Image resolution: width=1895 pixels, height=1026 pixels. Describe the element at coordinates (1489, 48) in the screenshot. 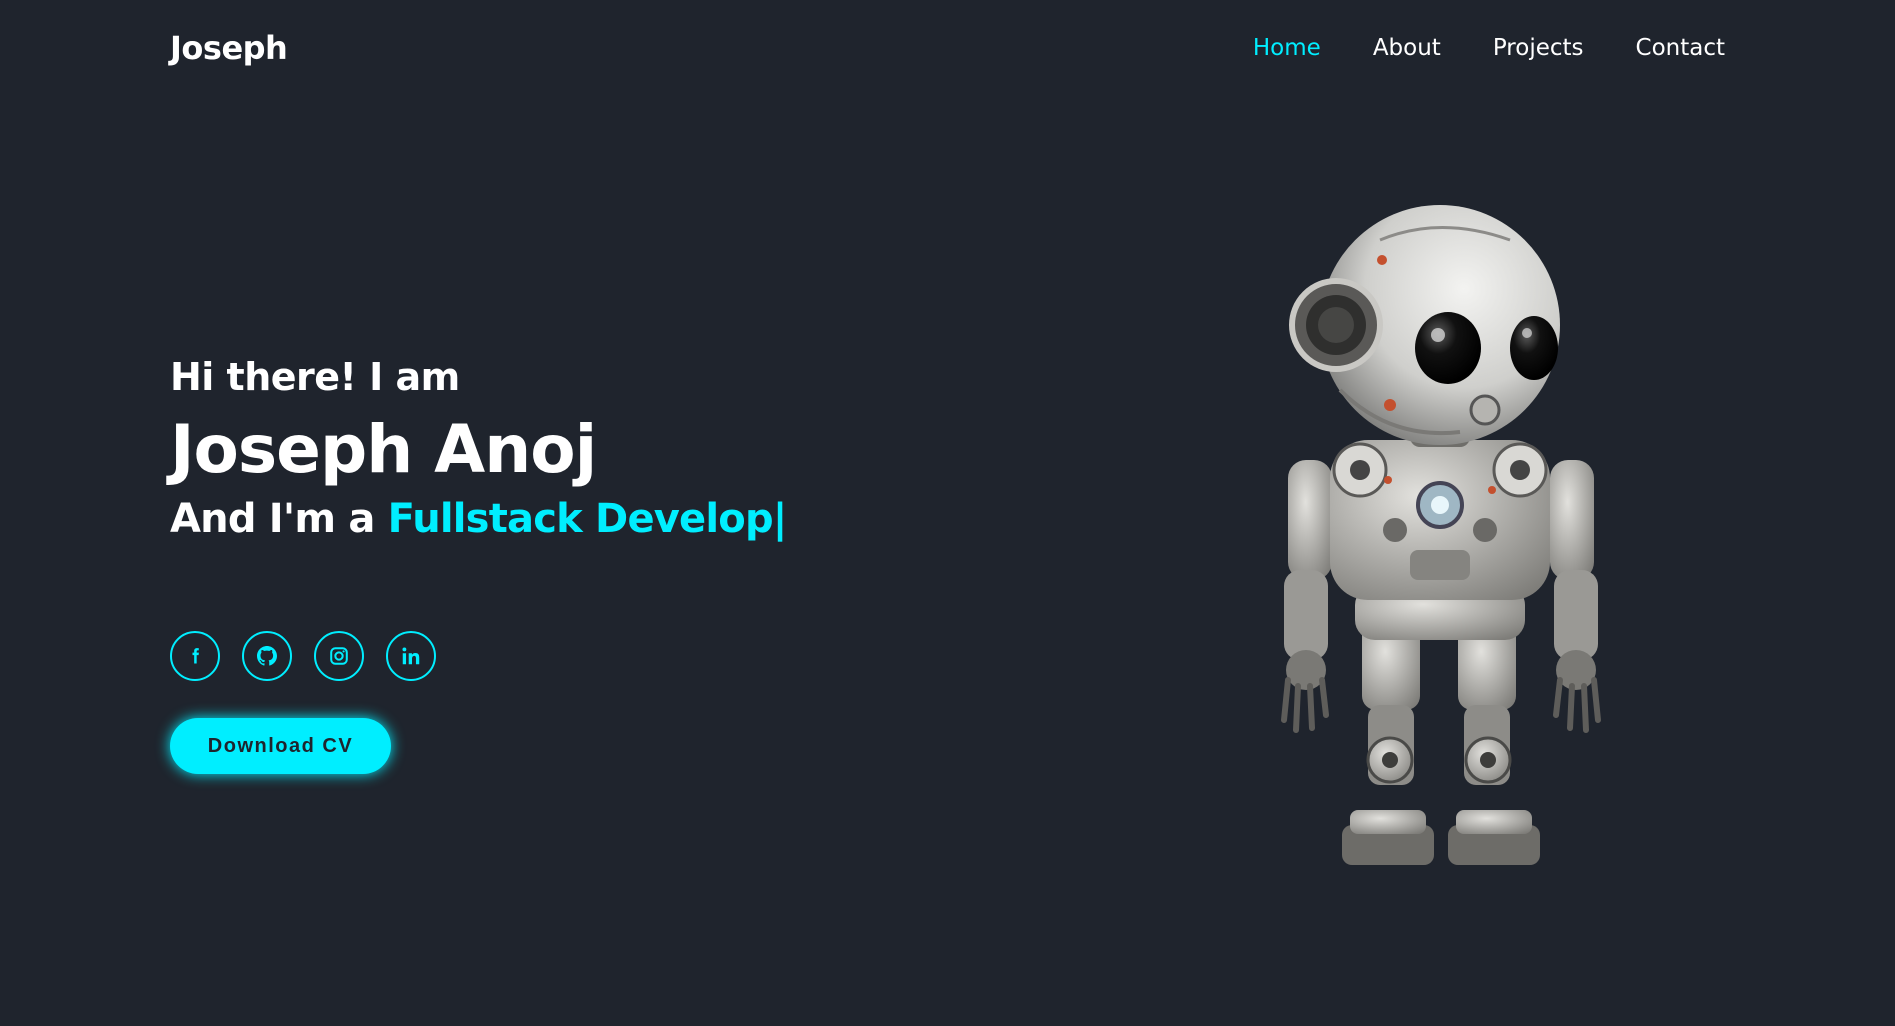

I see `main-nav: Home About Projects Contact` at that location.